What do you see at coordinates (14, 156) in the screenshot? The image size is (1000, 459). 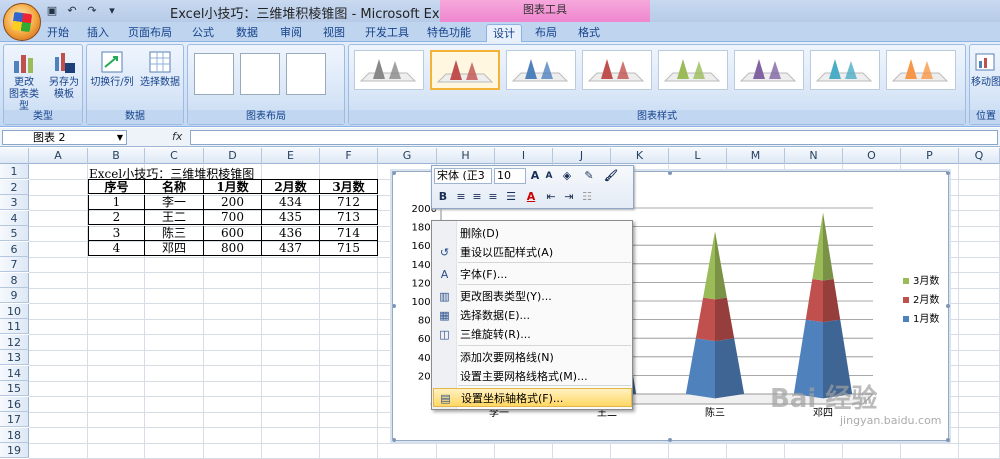 I see `select-all` at bounding box center [14, 156].